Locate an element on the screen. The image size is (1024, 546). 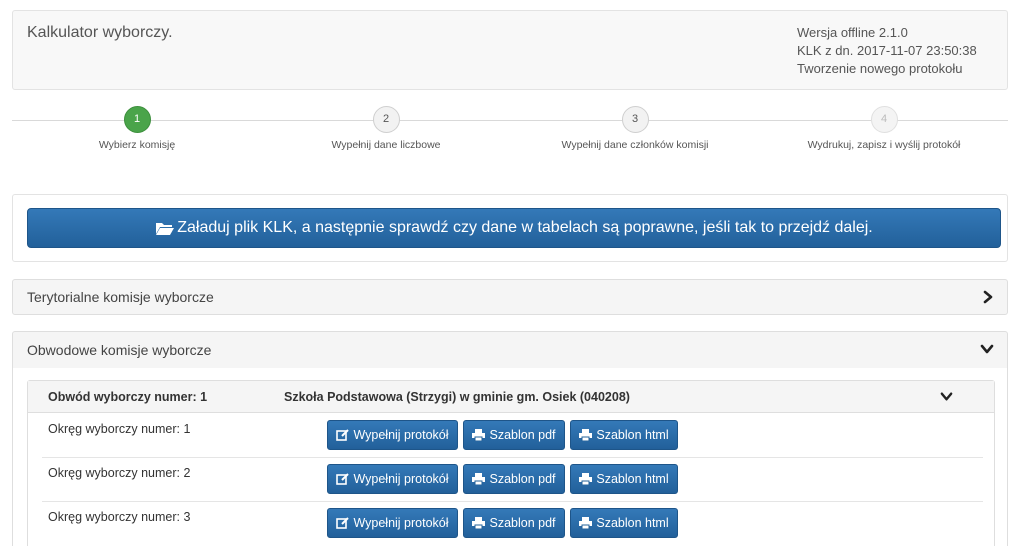
okreg-label: Okręg wyborczy numer: 2 is located at coordinates (119, 473).